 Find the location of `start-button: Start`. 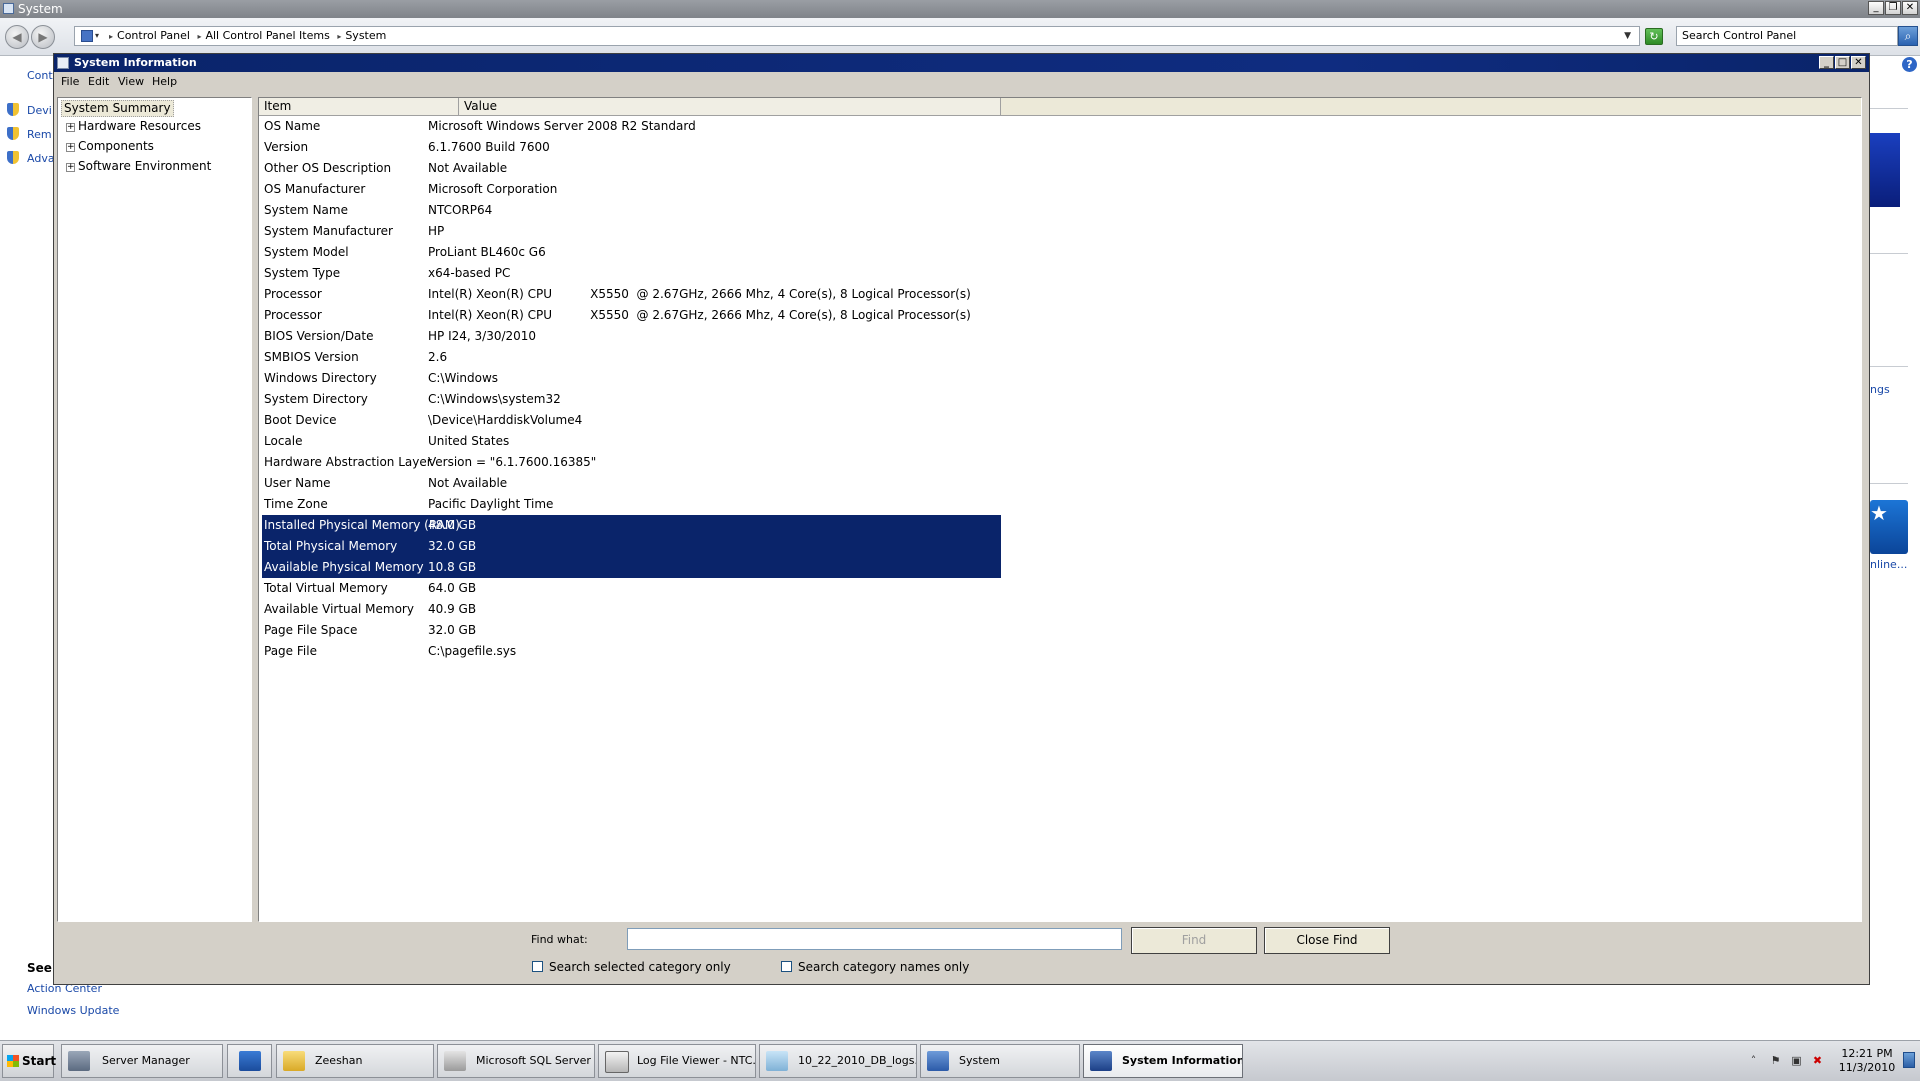

start-button: Start is located at coordinates (29, 1061).